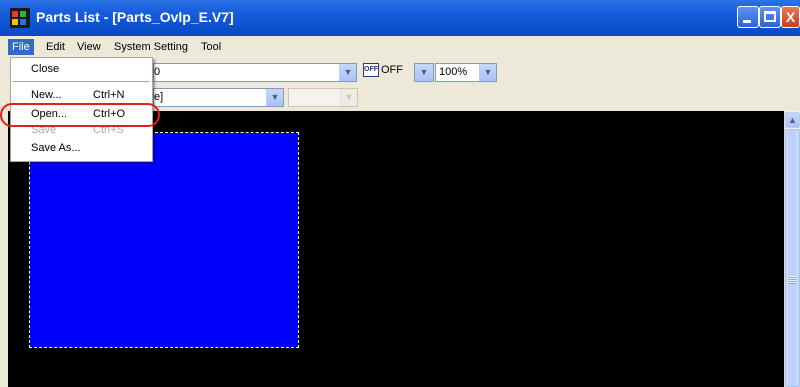  I want to click on minimize-button, so click(748, 17).